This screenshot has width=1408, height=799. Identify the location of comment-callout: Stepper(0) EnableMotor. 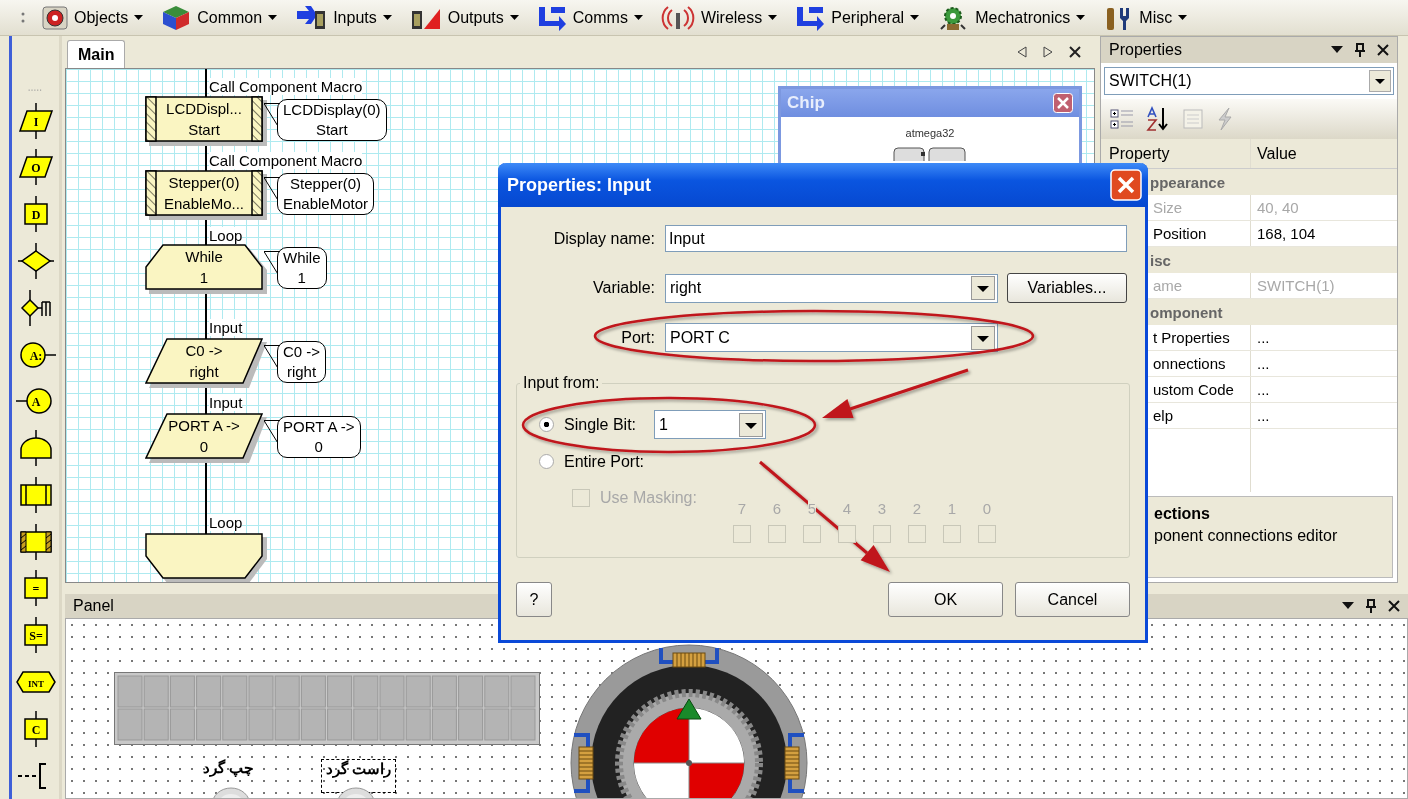
(319, 194).